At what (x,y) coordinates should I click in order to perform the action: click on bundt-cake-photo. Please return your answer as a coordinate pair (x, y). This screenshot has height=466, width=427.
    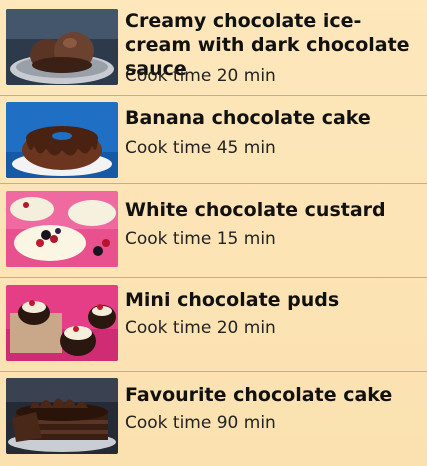
    Looking at the image, I should click on (62, 140).